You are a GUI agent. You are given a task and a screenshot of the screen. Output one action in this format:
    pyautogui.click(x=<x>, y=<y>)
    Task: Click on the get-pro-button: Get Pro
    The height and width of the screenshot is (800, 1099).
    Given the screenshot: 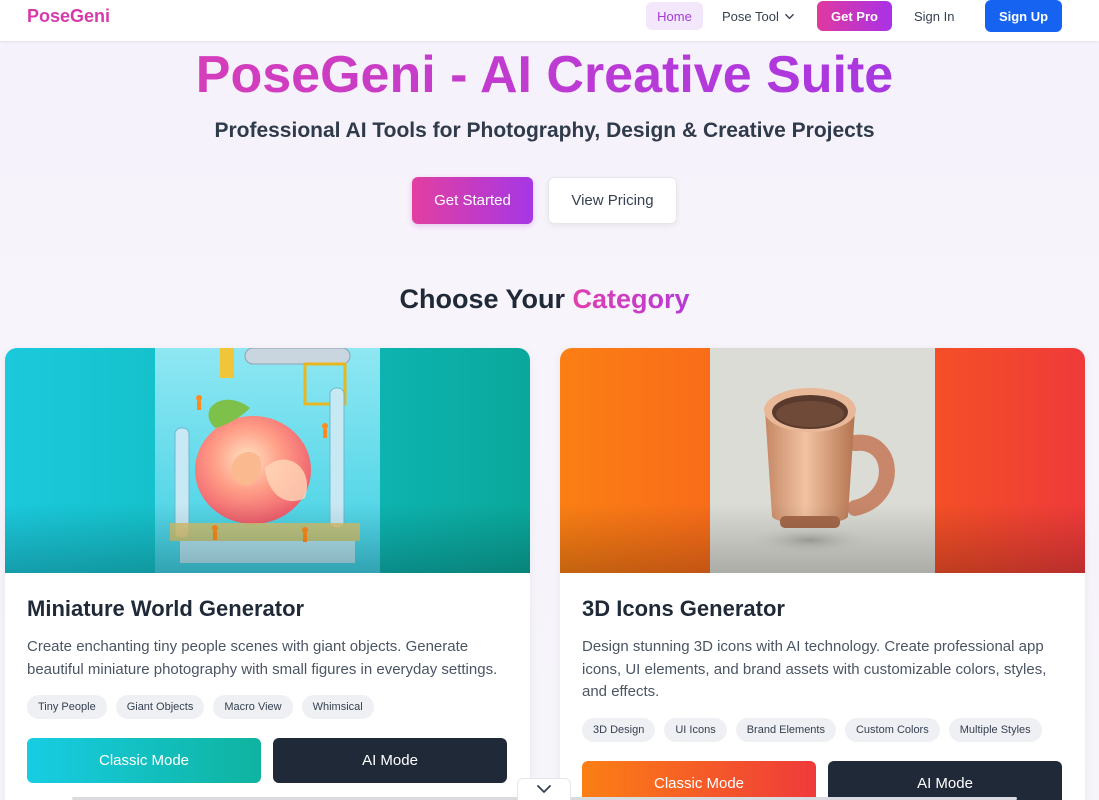 What is the action you would take?
    pyautogui.click(x=854, y=16)
    